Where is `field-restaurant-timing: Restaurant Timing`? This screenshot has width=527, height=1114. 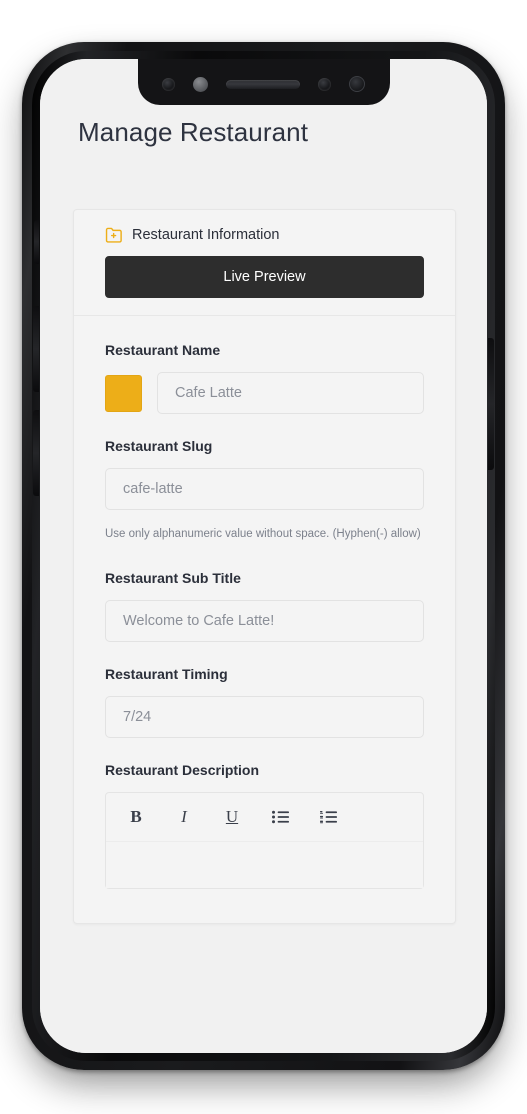
field-restaurant-timing: Restaurant Timing is located at coordinates (264, 702).